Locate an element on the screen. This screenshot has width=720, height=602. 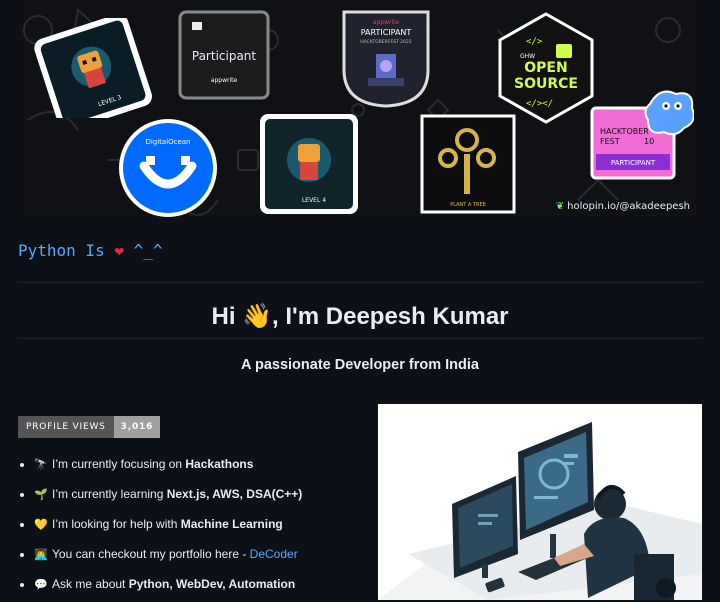
badge-appwrite-small: appwrite is located at coordinates (386, 22).